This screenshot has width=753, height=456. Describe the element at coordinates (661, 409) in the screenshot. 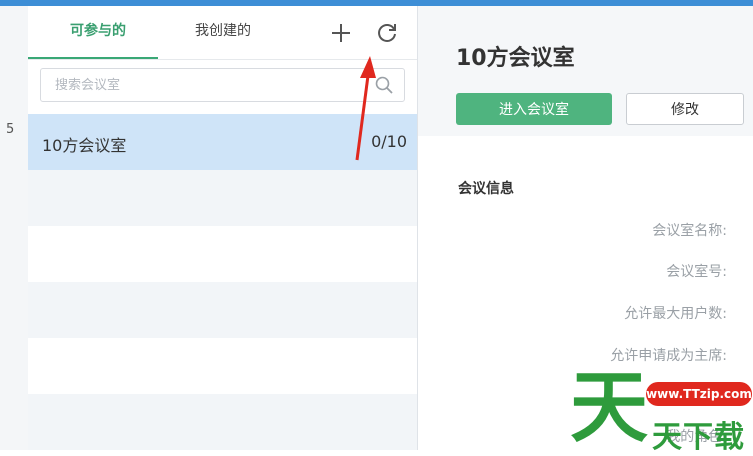

I see `site-watermark-logo: 天 www.TTzip.com 天下载` at that location.